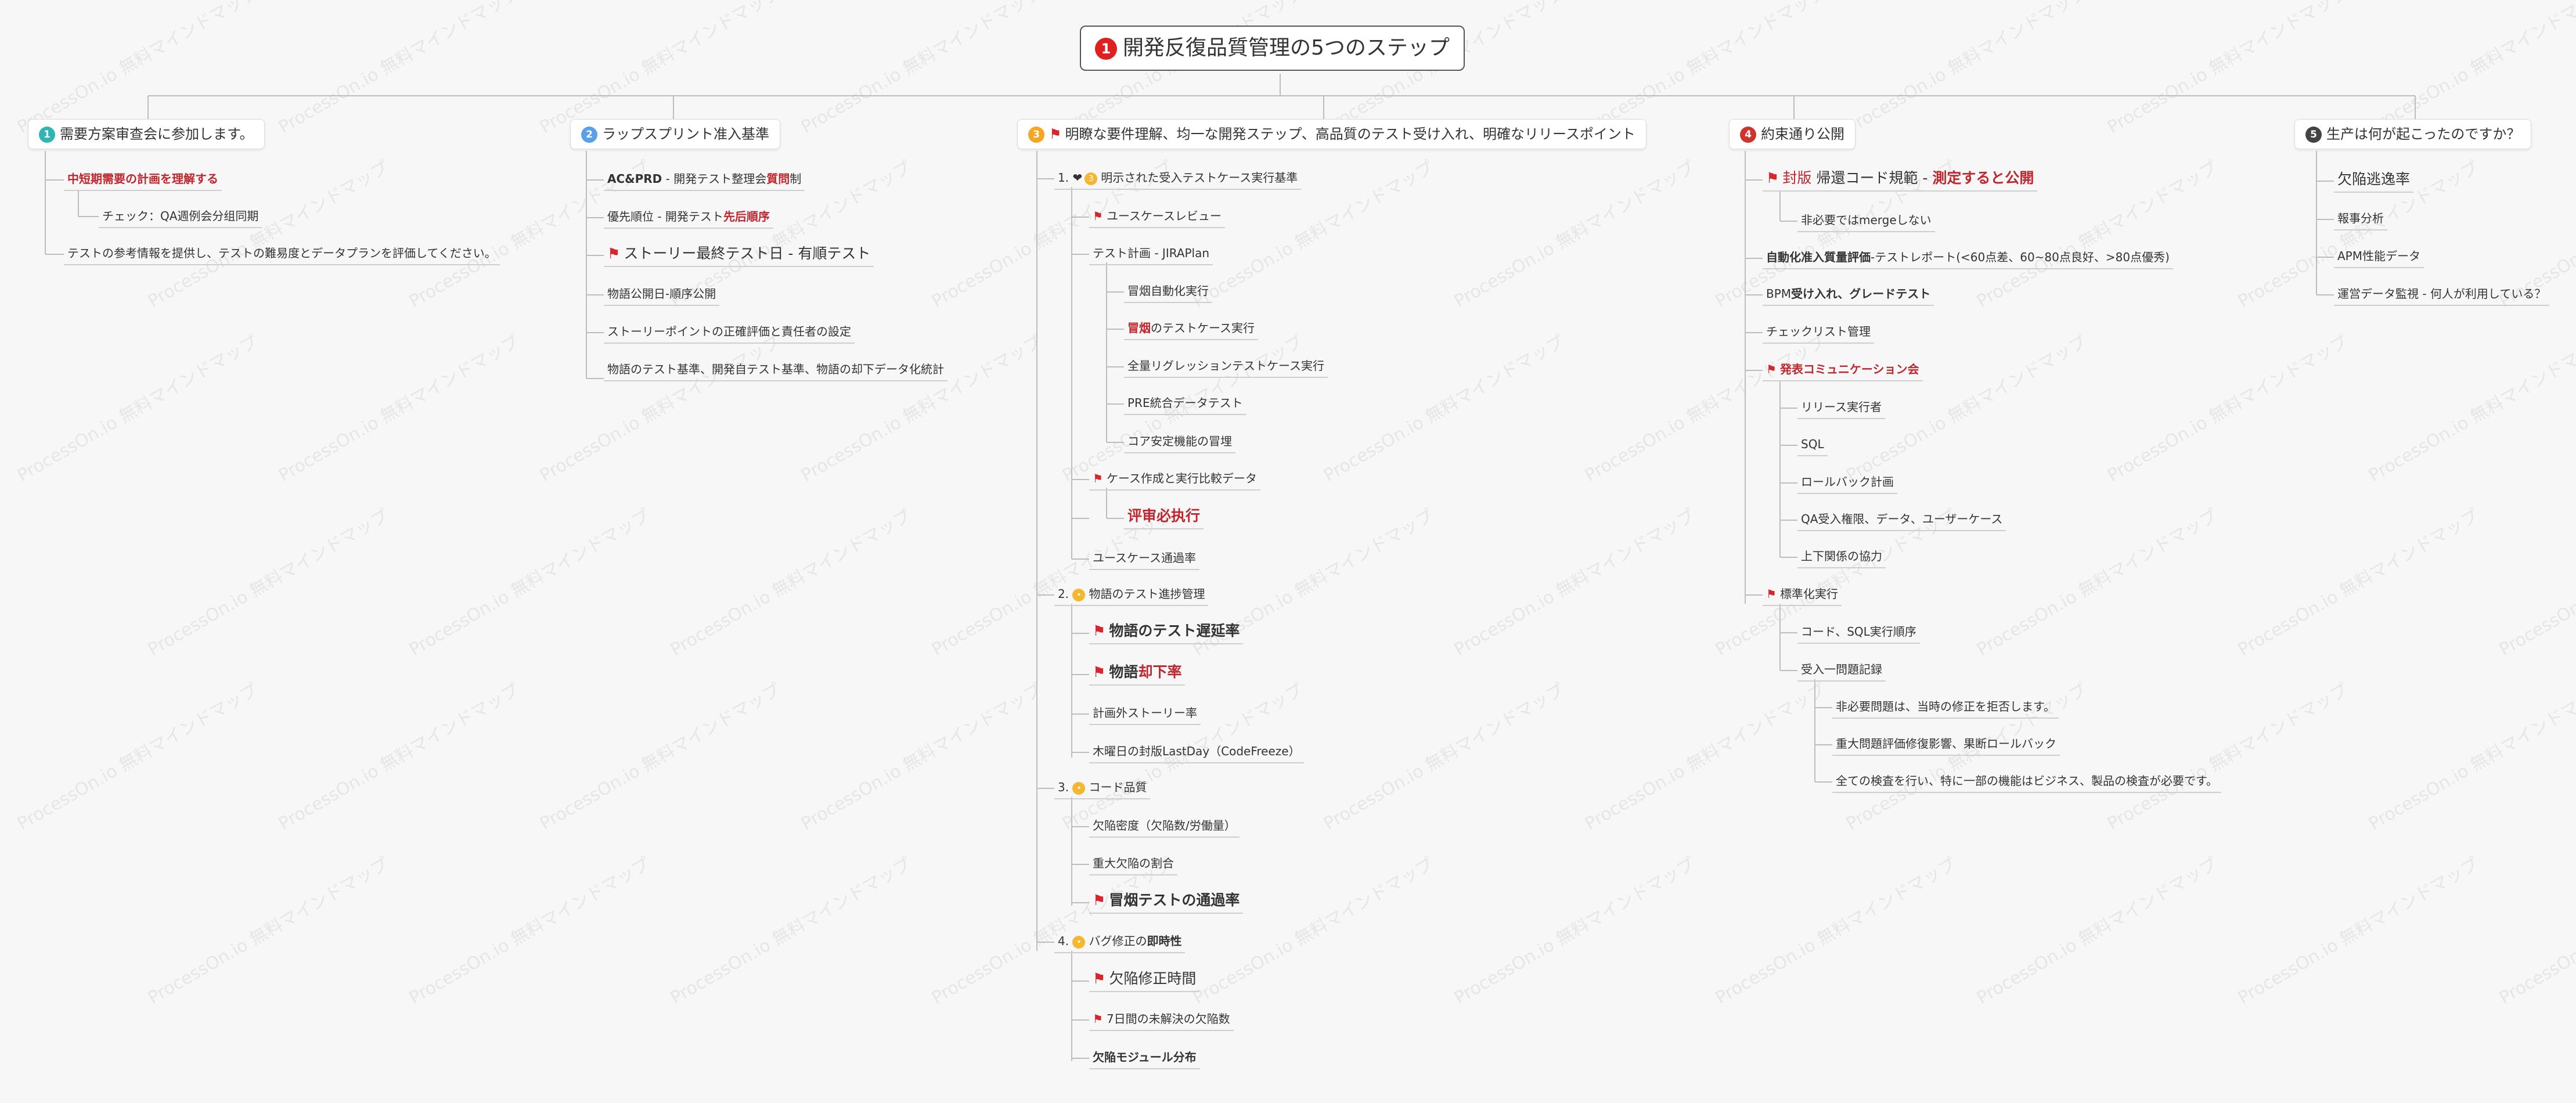 The width and height of the screenshot is (2576, 1103). I want to click on b3-g1-item-1: ⚑ ユースケースレビュー, so click(1157, 217).